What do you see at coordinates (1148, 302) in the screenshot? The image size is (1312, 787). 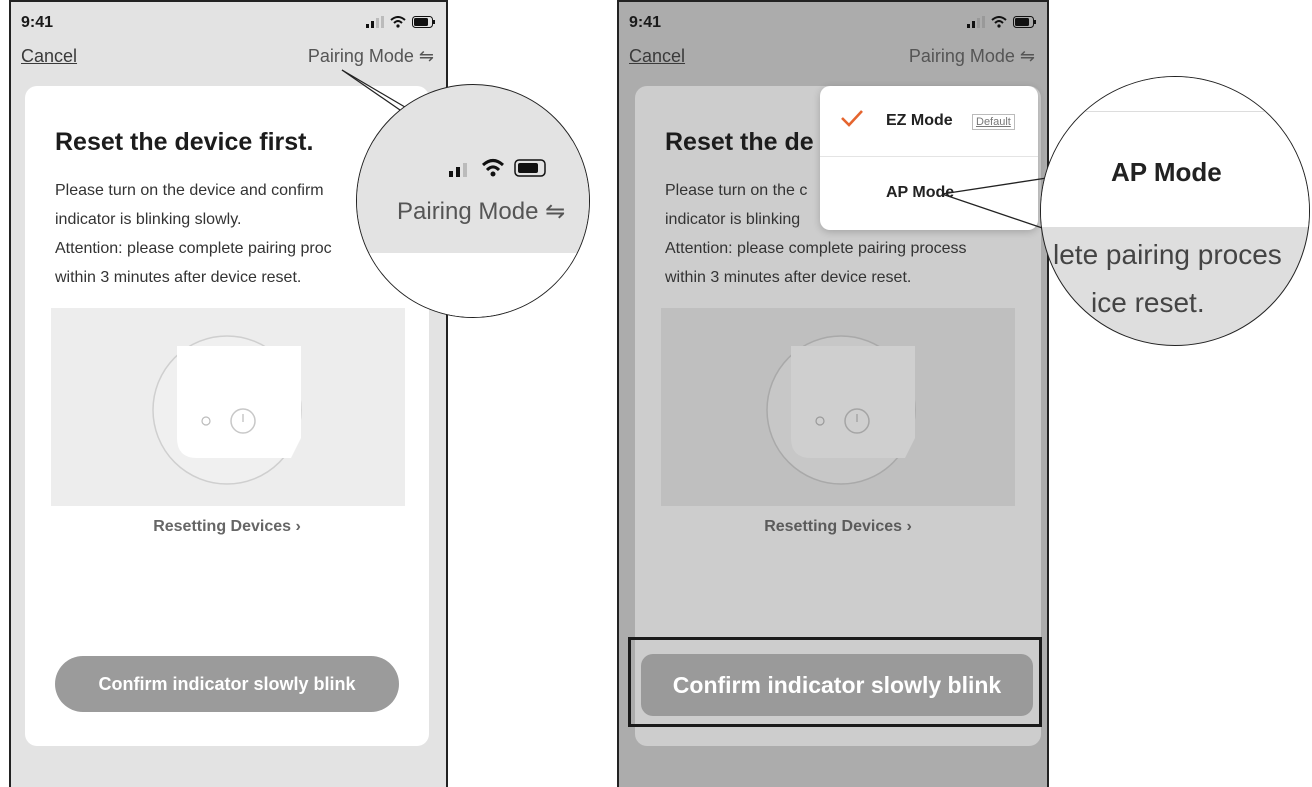 I see `zoom-text-line: ice reset.` at bounding box center [1148, 302].